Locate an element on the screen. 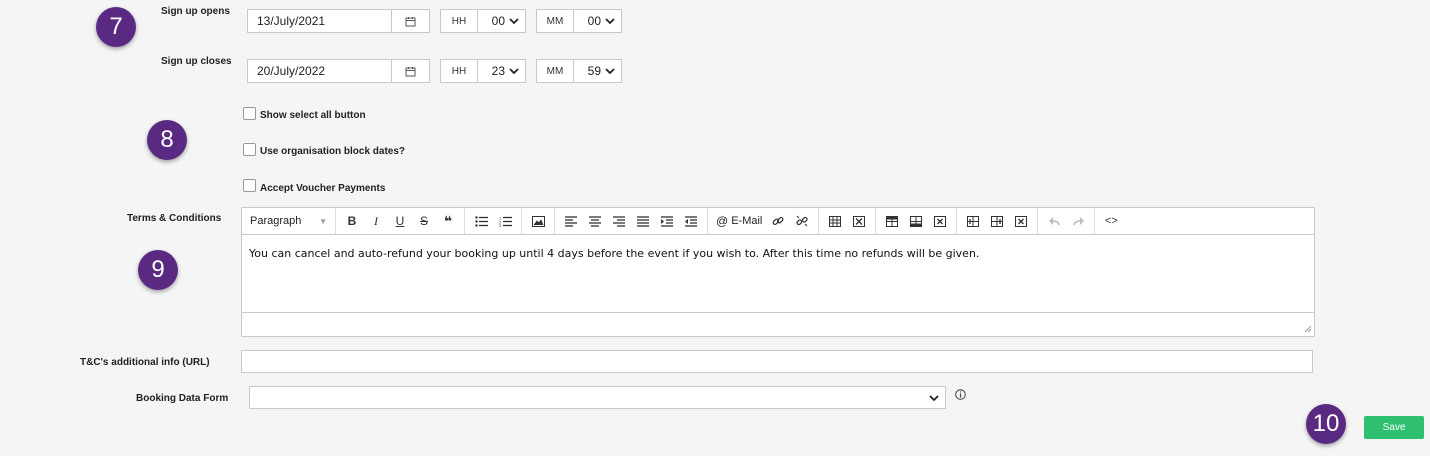 The image size is (1430, 456). tc-url-label: T&C's additional info (URL) is located at coordinates (145, 362).